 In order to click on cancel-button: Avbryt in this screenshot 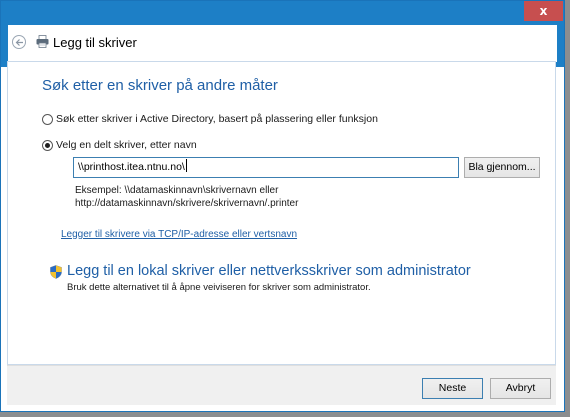, I will do `click(520, 388)`.